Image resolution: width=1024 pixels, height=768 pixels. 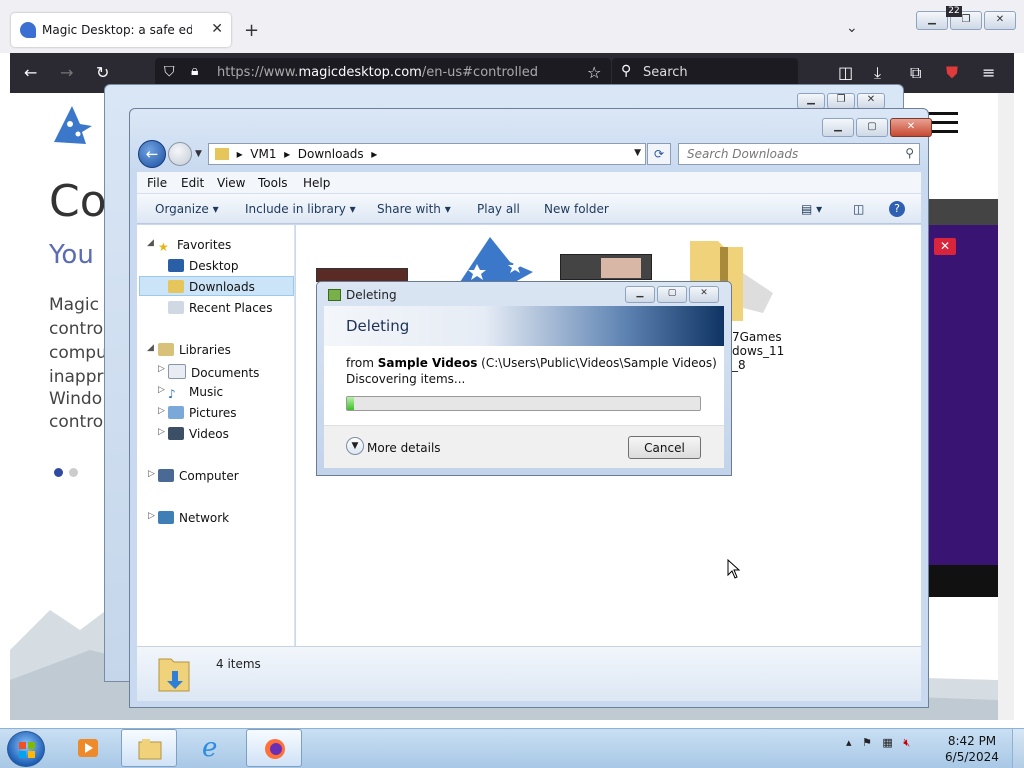 I want to click on menu-tools: Tools, so click(x=273, y=183).